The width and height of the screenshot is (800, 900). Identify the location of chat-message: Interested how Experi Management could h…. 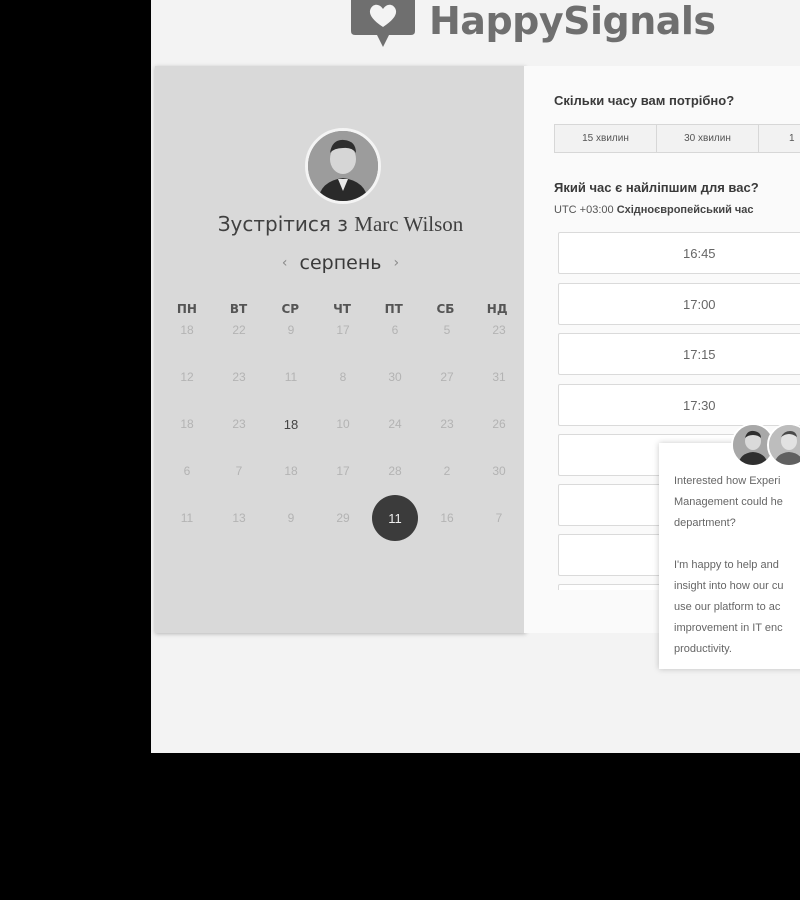
(737, 565).